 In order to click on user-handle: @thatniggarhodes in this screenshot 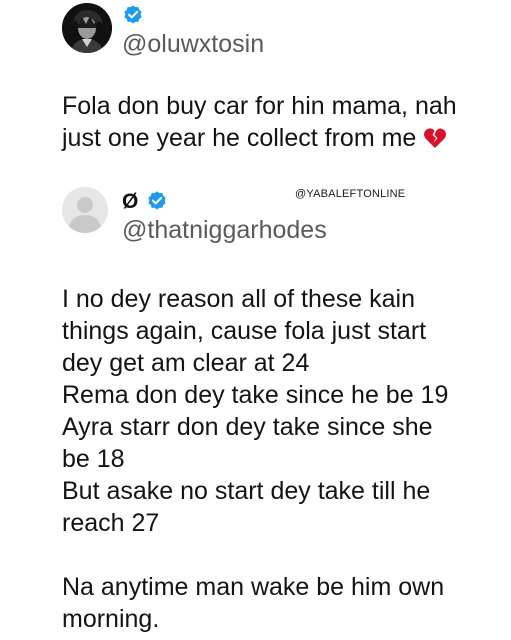, I will do `click(224, 230)`.